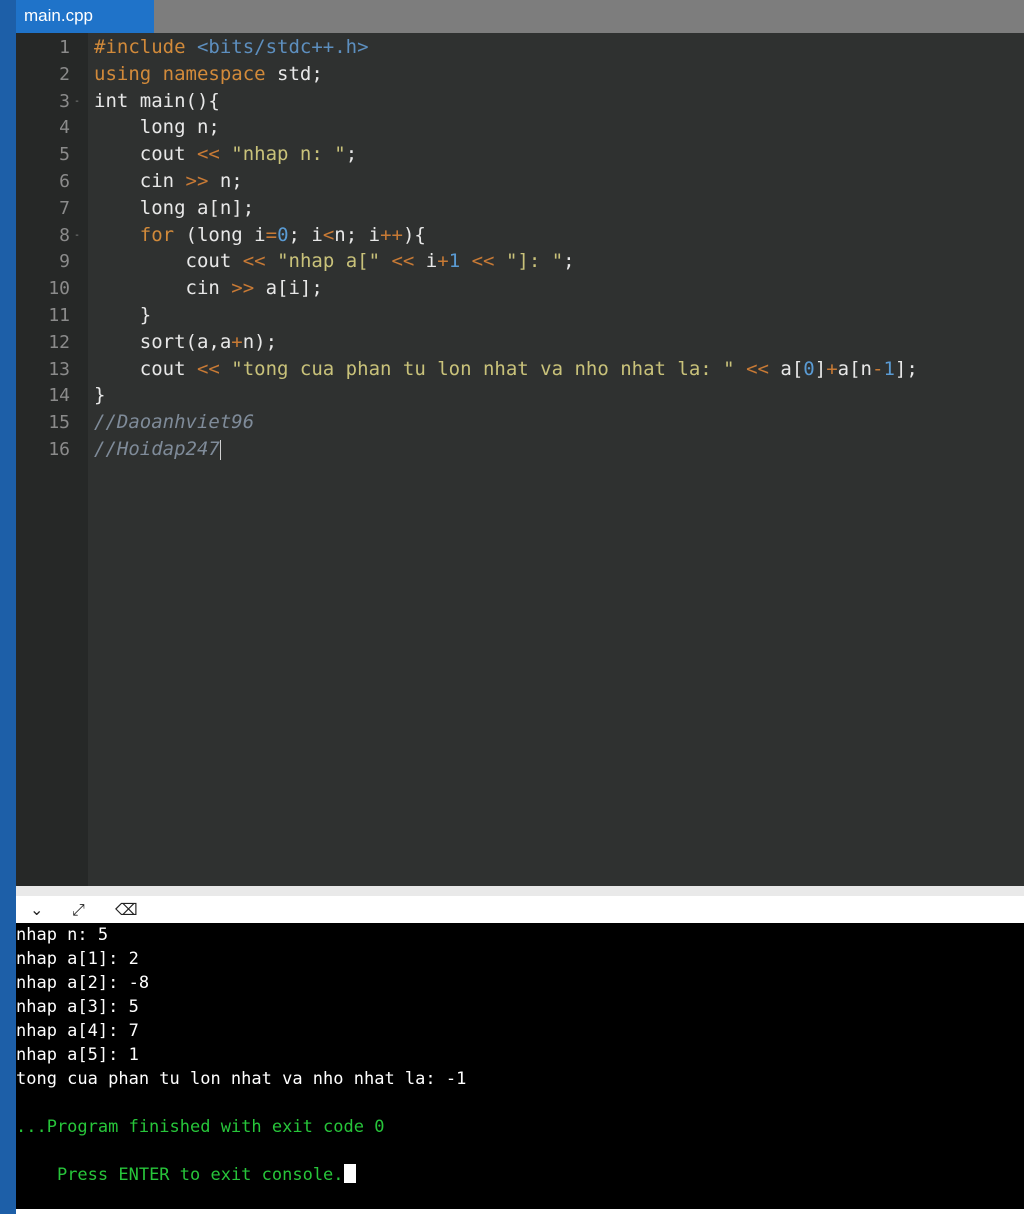 The width and height of the screenshot is (1024, 1214). Describe the element at coordinates (520, 127) in the screenshot. I see `code-line: 4 long n;` at that location.